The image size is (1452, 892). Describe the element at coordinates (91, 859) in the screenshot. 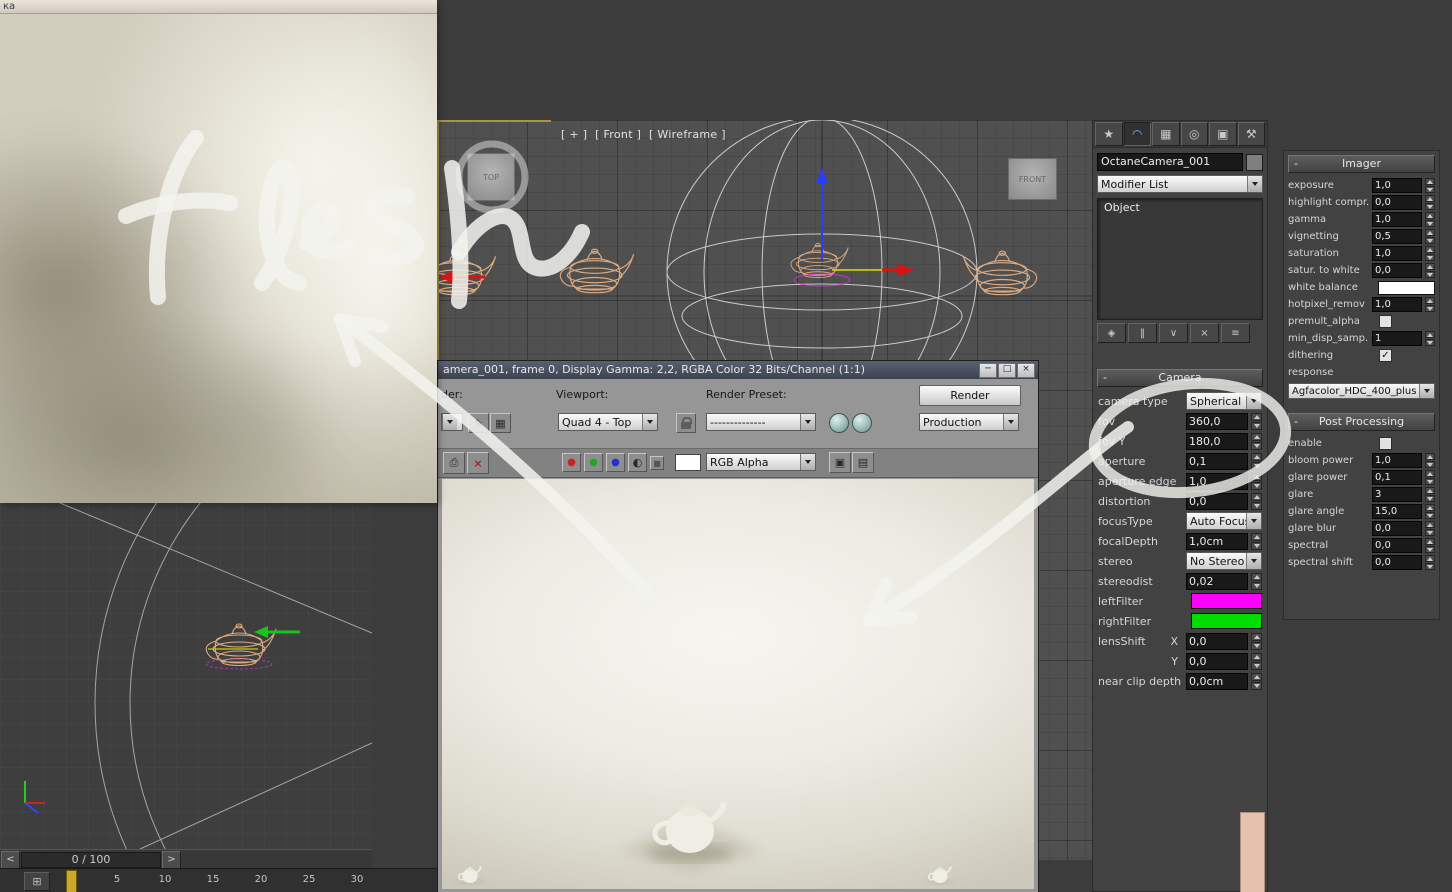

I see `current-frame-display: 0 / 100` at that location.